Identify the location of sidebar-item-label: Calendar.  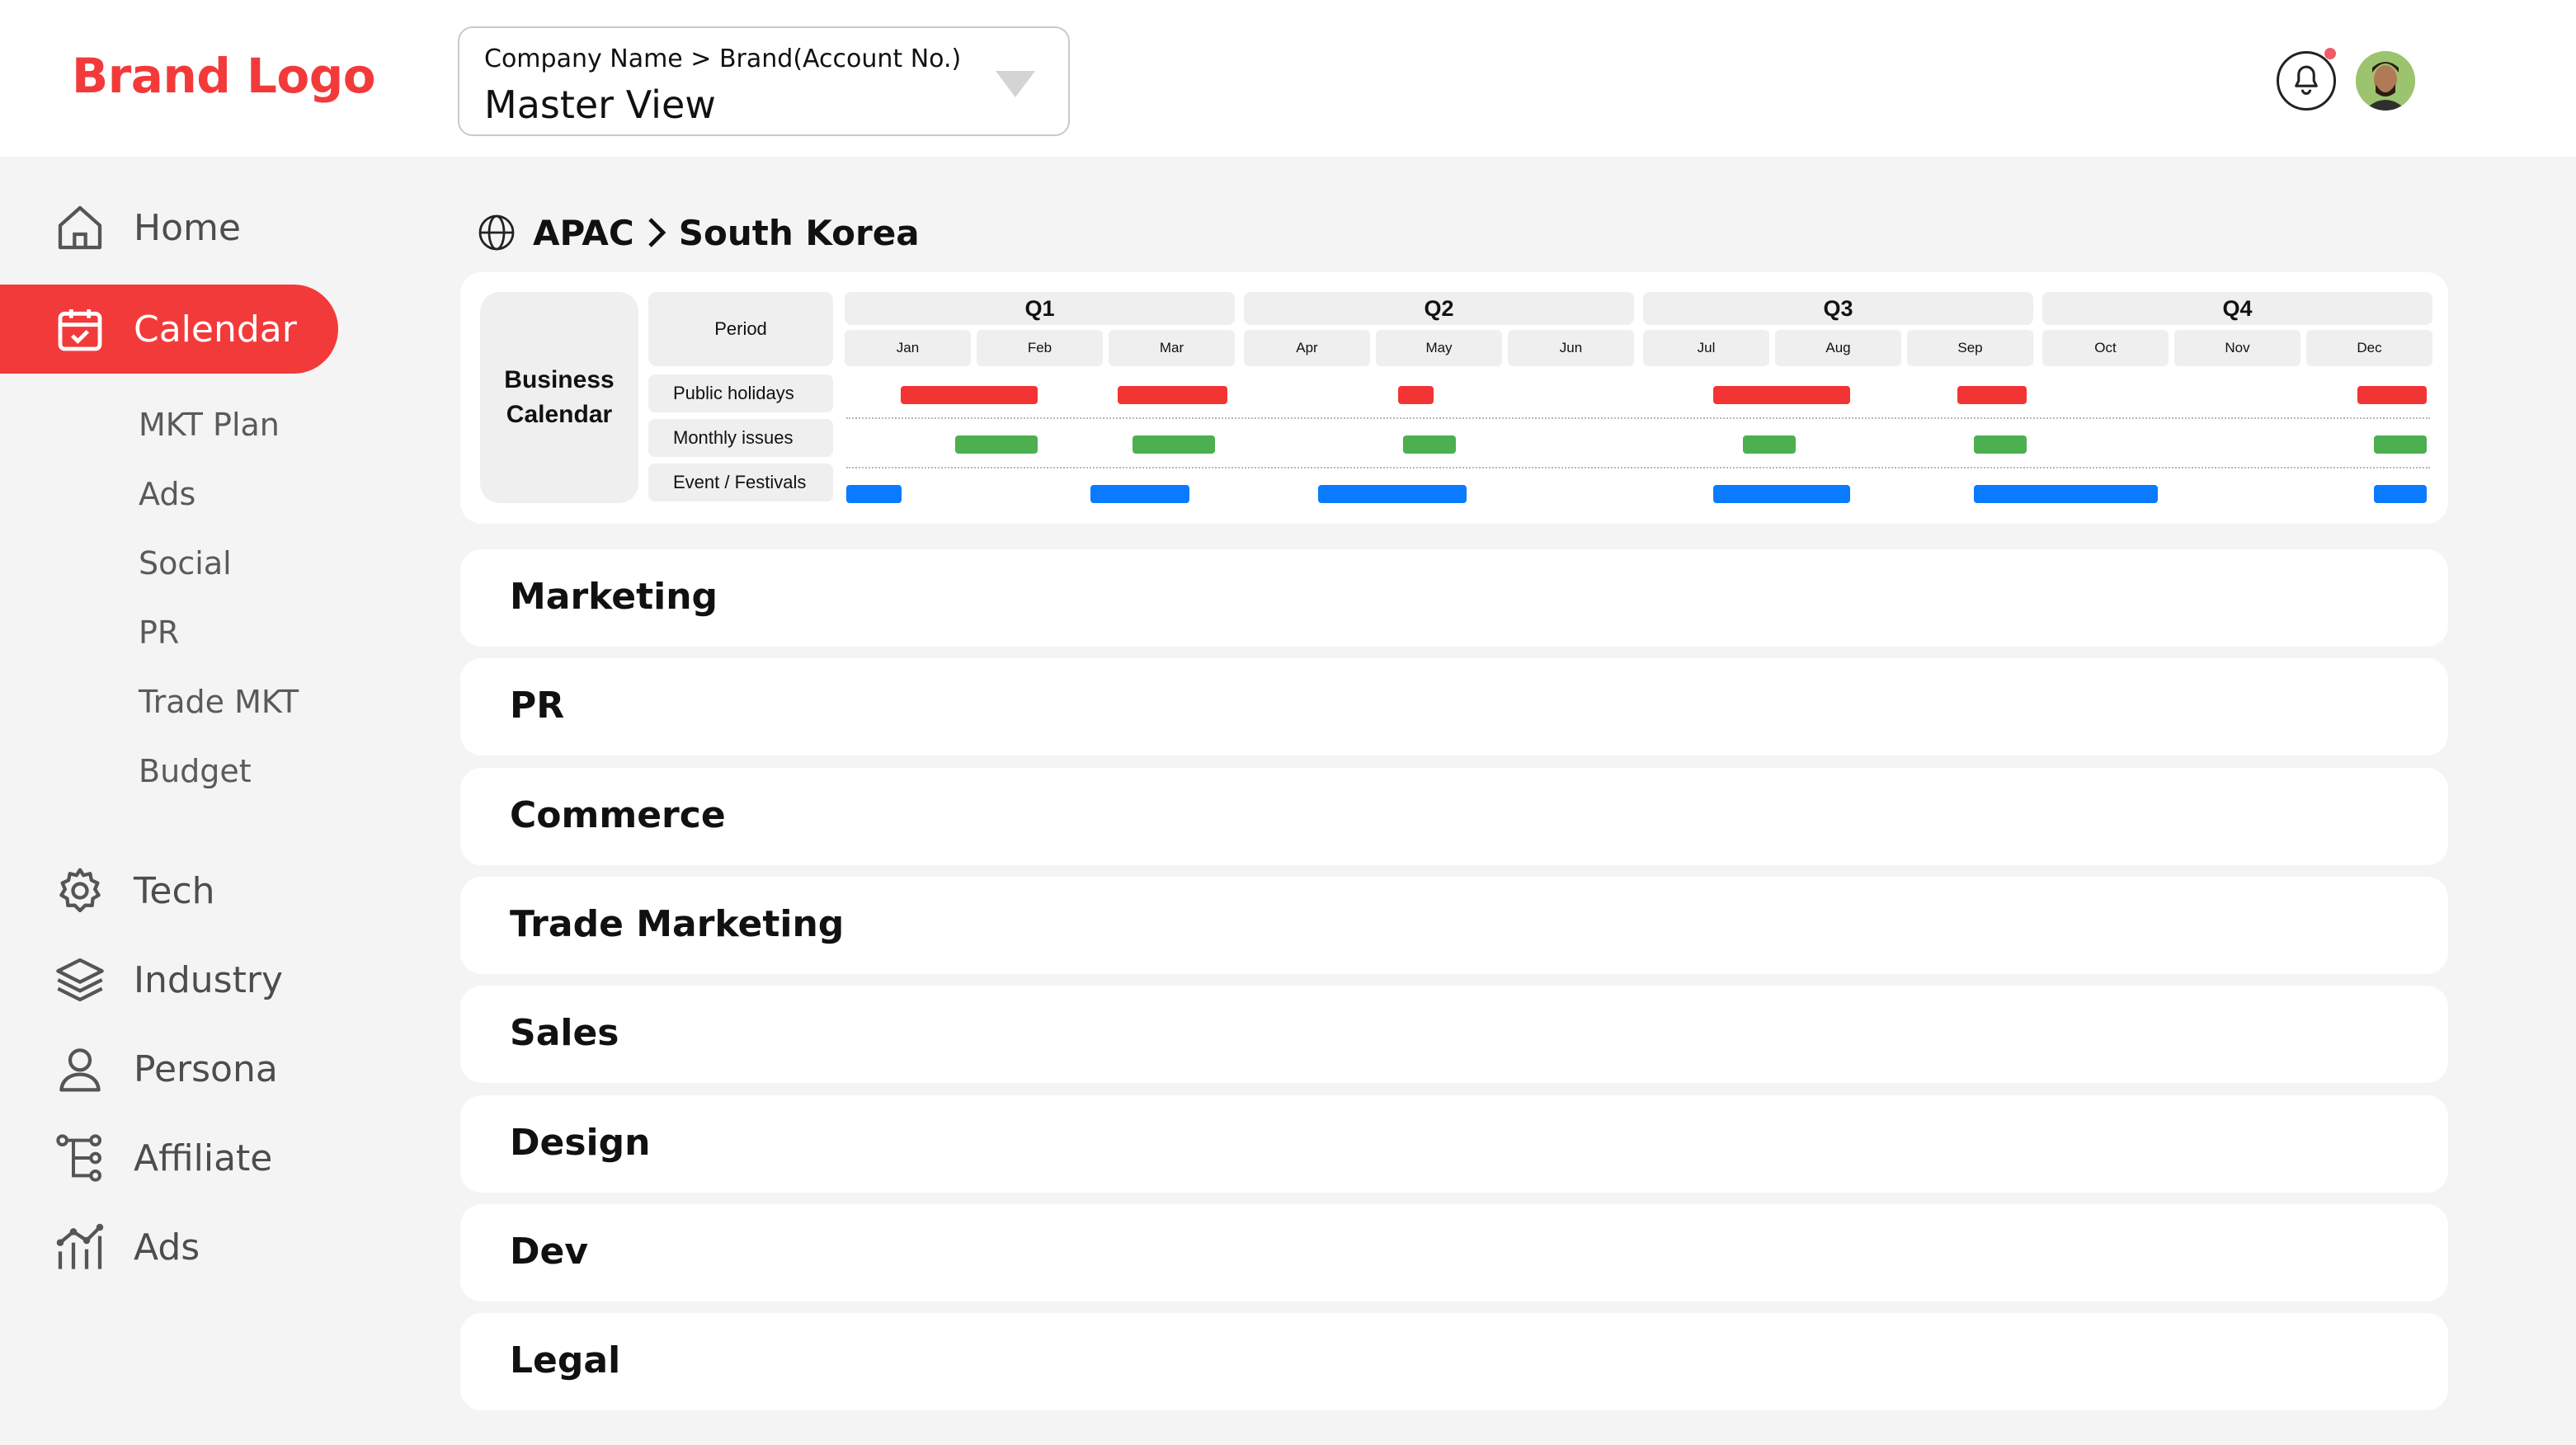
(215, 329).